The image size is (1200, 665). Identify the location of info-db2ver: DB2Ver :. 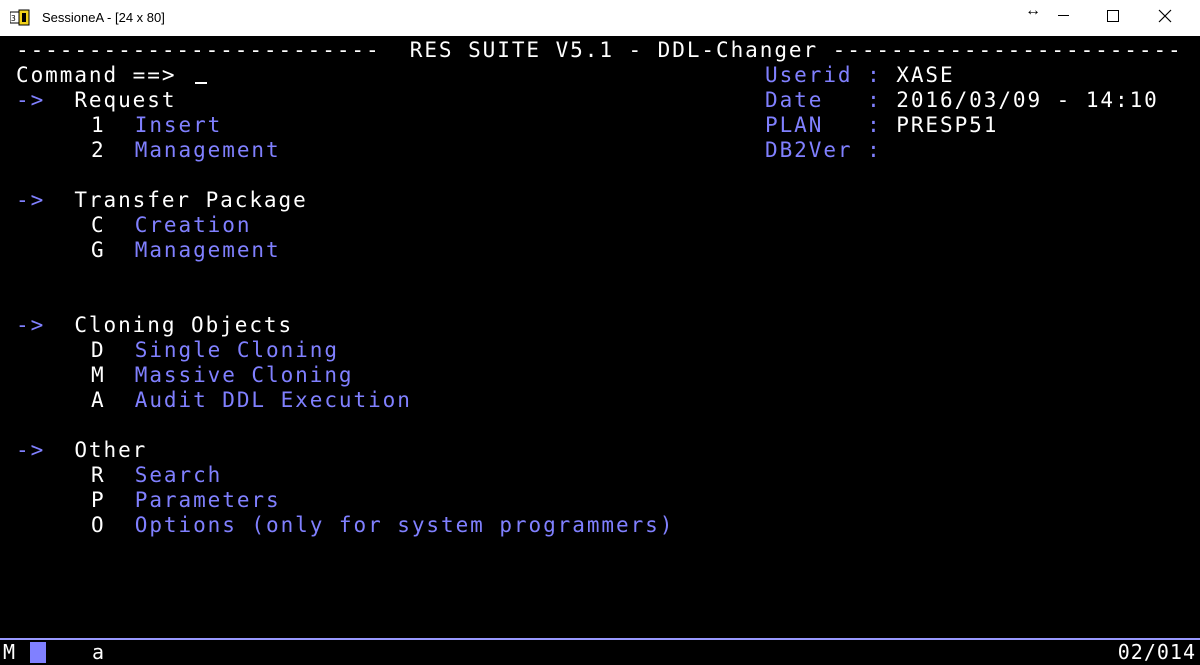
(830, 150).